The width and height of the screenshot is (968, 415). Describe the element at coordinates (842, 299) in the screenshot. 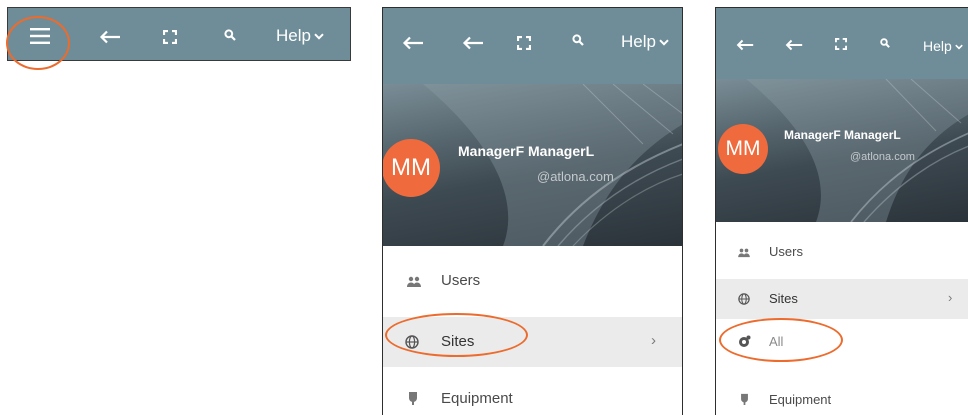

I see `menu-item-sites: Sites ›` at that location.